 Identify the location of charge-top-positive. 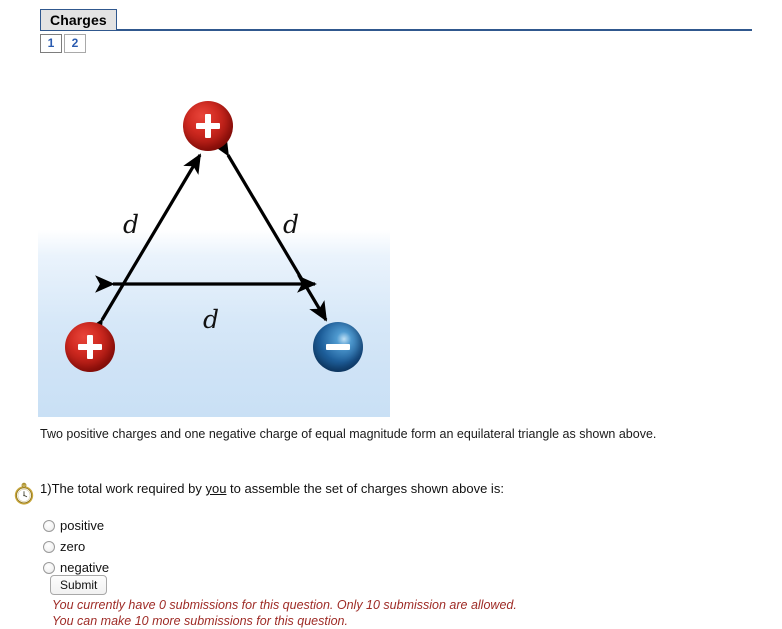
(208, 126).